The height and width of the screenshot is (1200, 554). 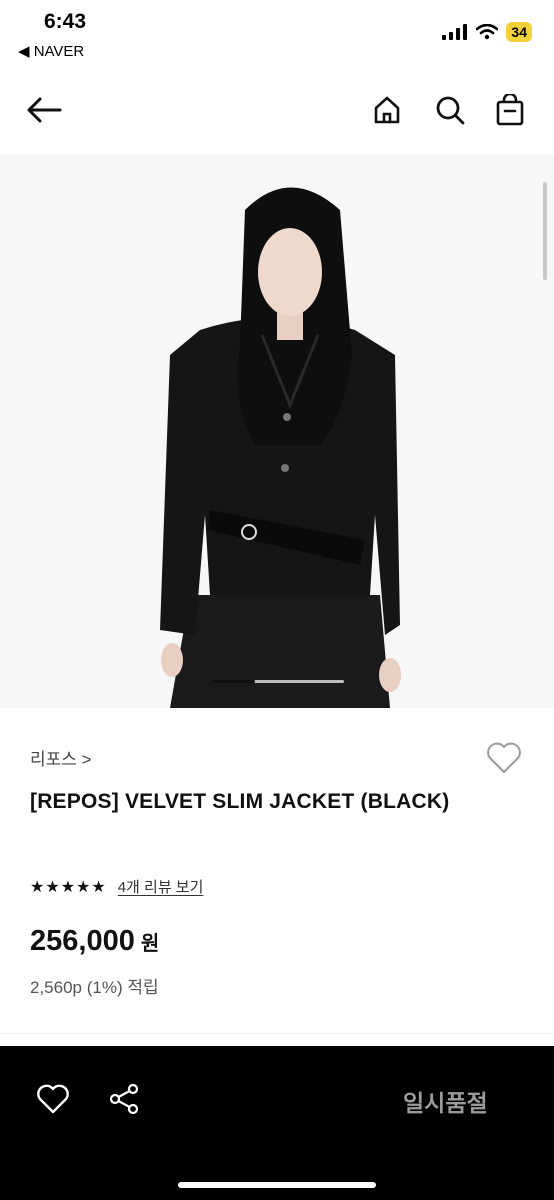 What do you see at coordinates (277, 1123) in the screenshot?
I see `bottom-action-bar: 일시품절` at bounding box center [277, 1123].